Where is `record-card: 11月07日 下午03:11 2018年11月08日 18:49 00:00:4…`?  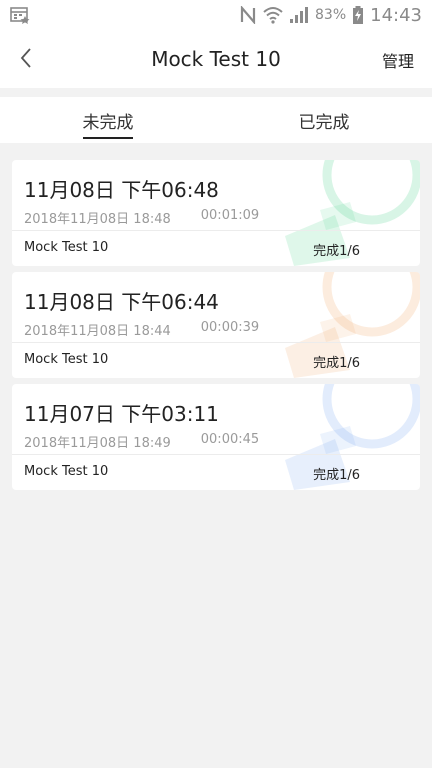 record-card: 11月07日 下午03:11 2018年11月08日 18:49 00:00:4… is located at coordinates (216, 437).